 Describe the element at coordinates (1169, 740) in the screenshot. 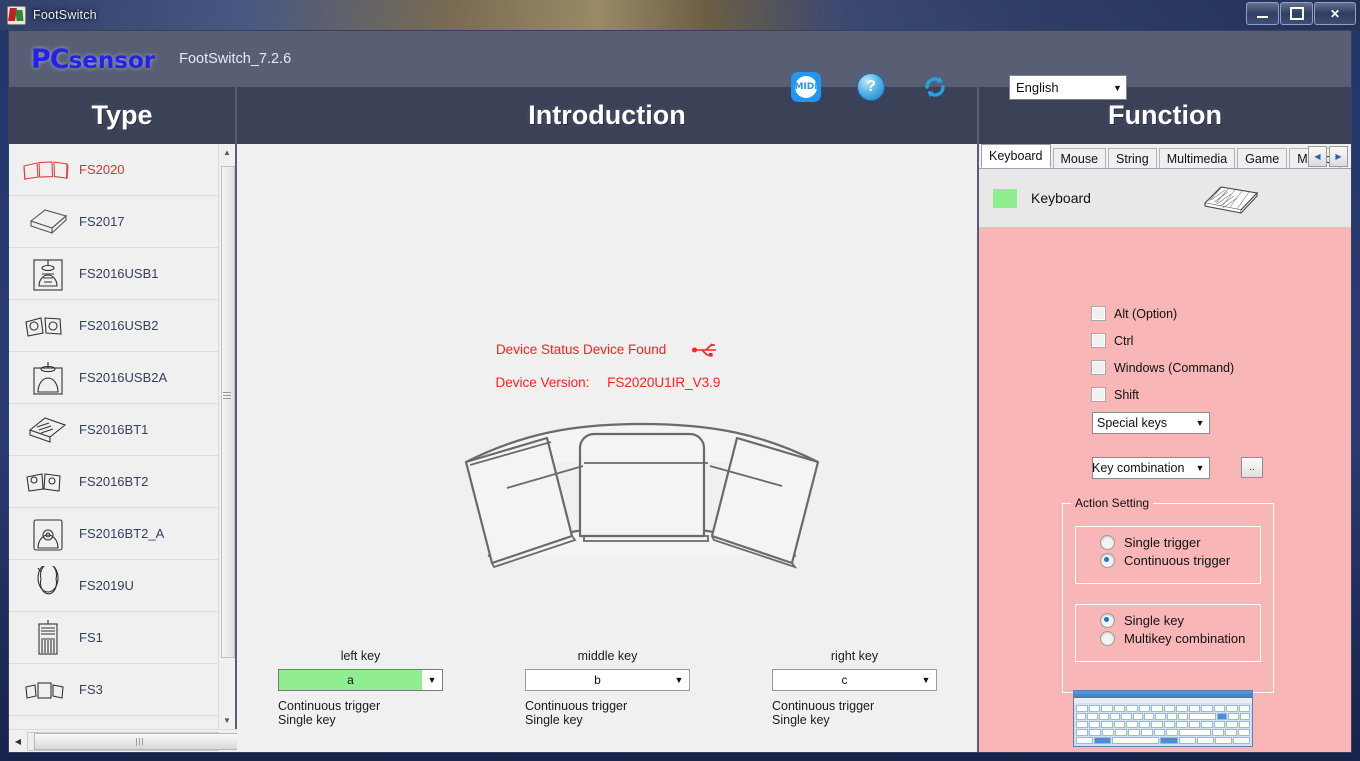

I see `osk-key-highlighted` at that location.